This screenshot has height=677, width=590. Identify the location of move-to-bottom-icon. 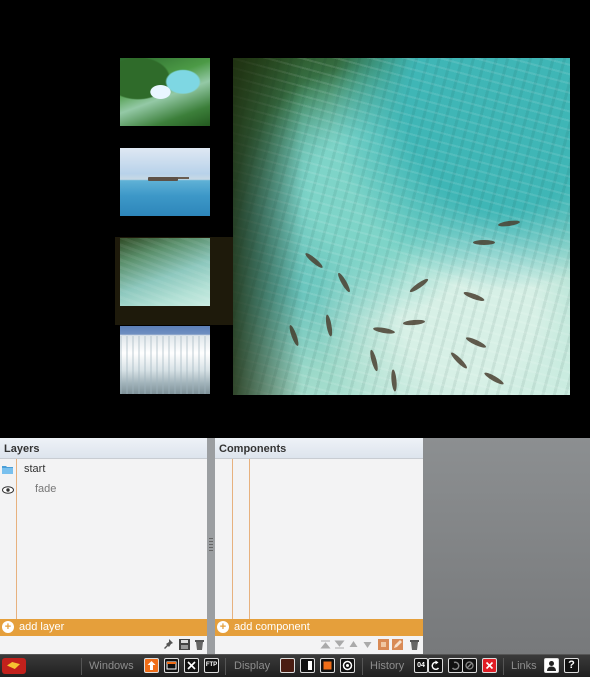
(339, 644).